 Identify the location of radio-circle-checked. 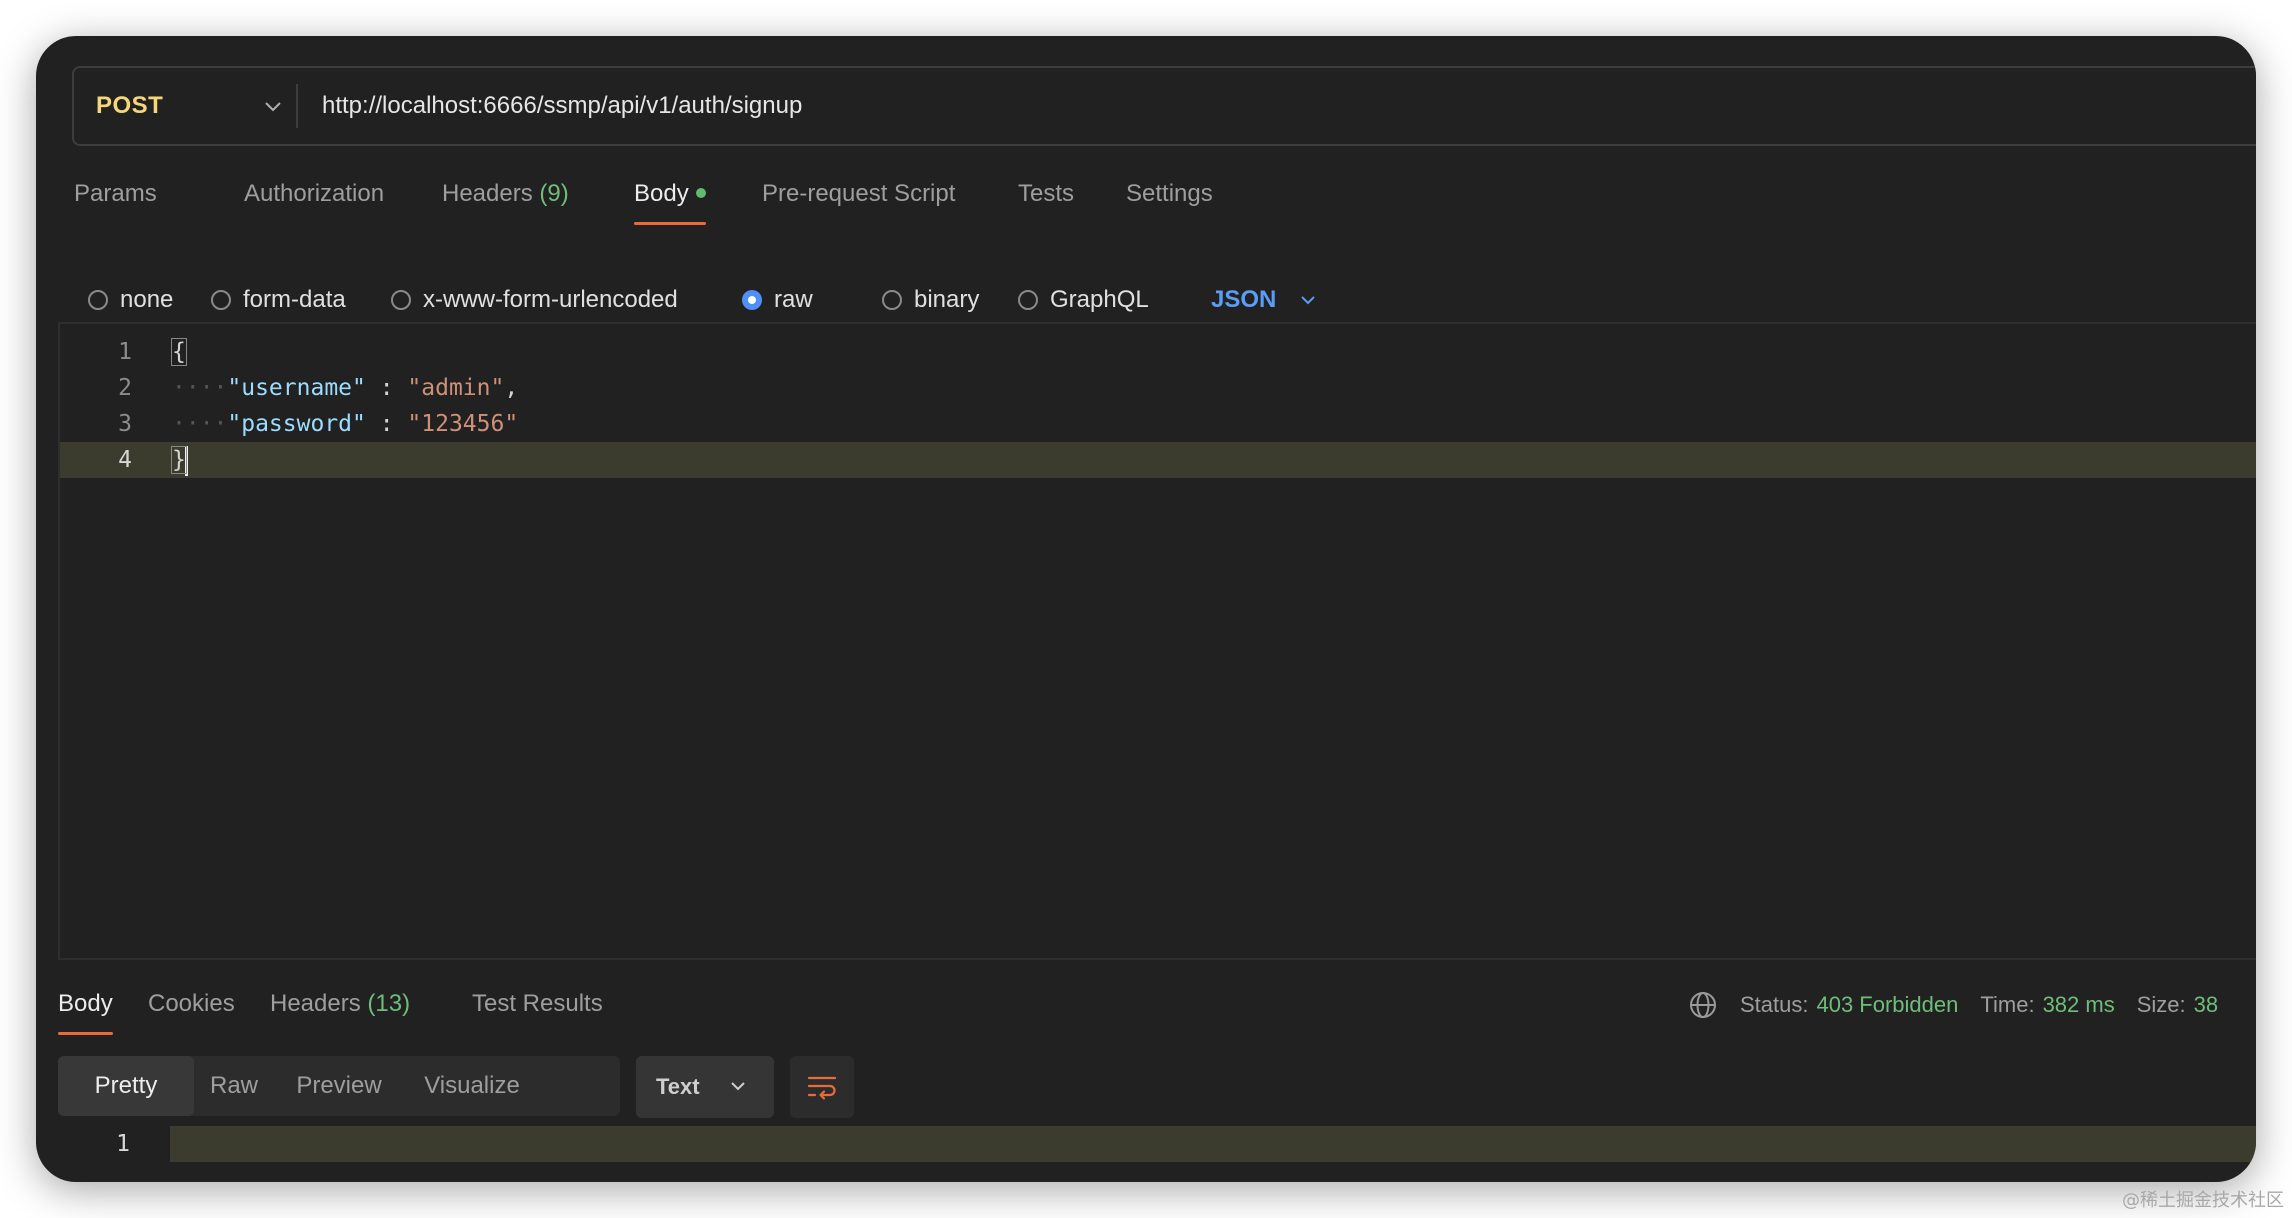
(752, 300).